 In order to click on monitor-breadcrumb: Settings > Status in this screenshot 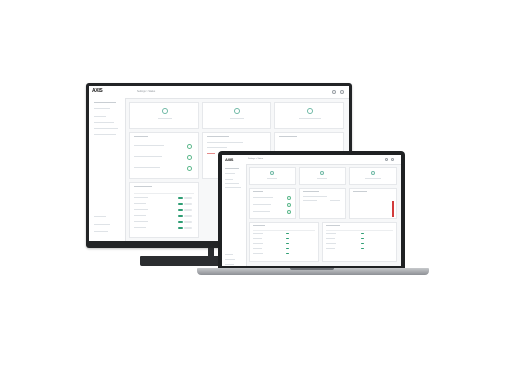, I will do `click(146, 91)`.